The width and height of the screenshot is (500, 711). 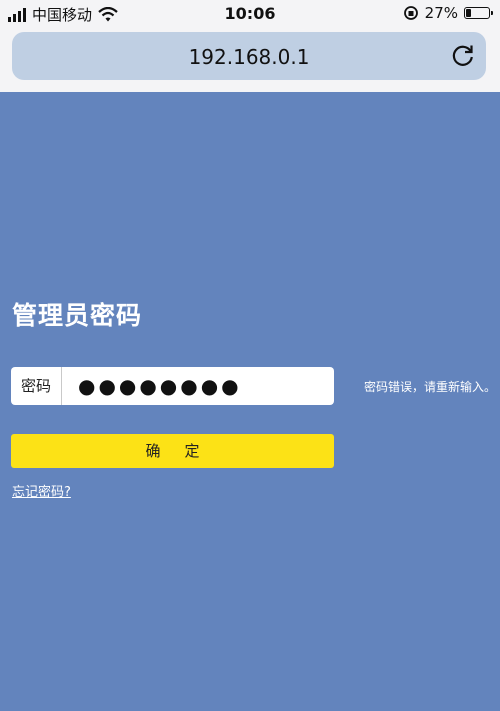 I want to click on password-field-group: 密码 ●●●●●●●●, so click(x=172, y=386).